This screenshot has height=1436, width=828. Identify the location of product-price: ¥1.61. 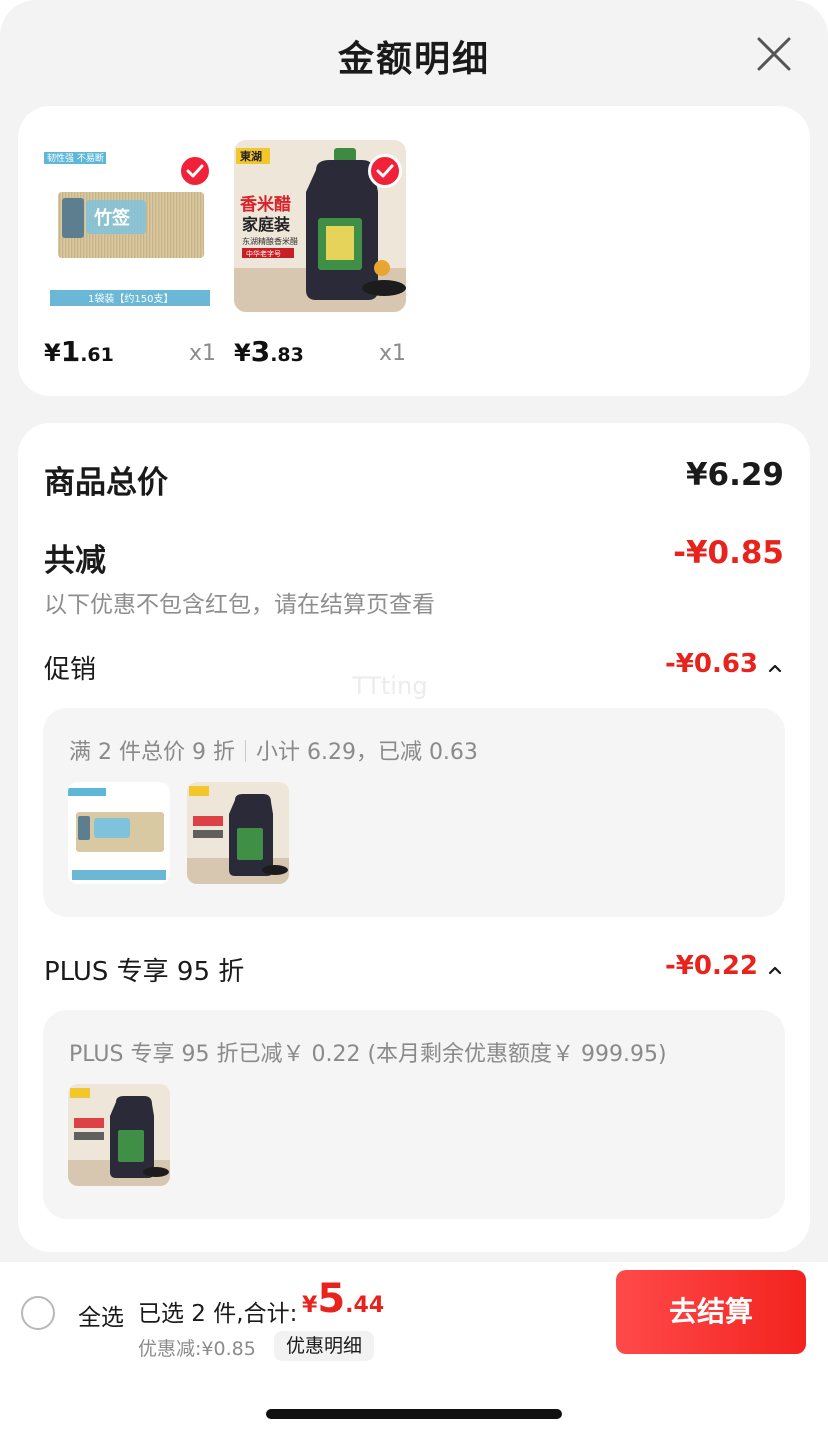
(79, 351).